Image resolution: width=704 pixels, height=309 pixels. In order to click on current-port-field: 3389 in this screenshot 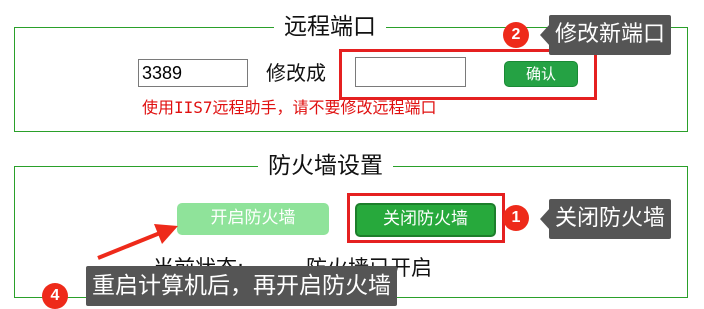, I will do `click(193, 73)`.